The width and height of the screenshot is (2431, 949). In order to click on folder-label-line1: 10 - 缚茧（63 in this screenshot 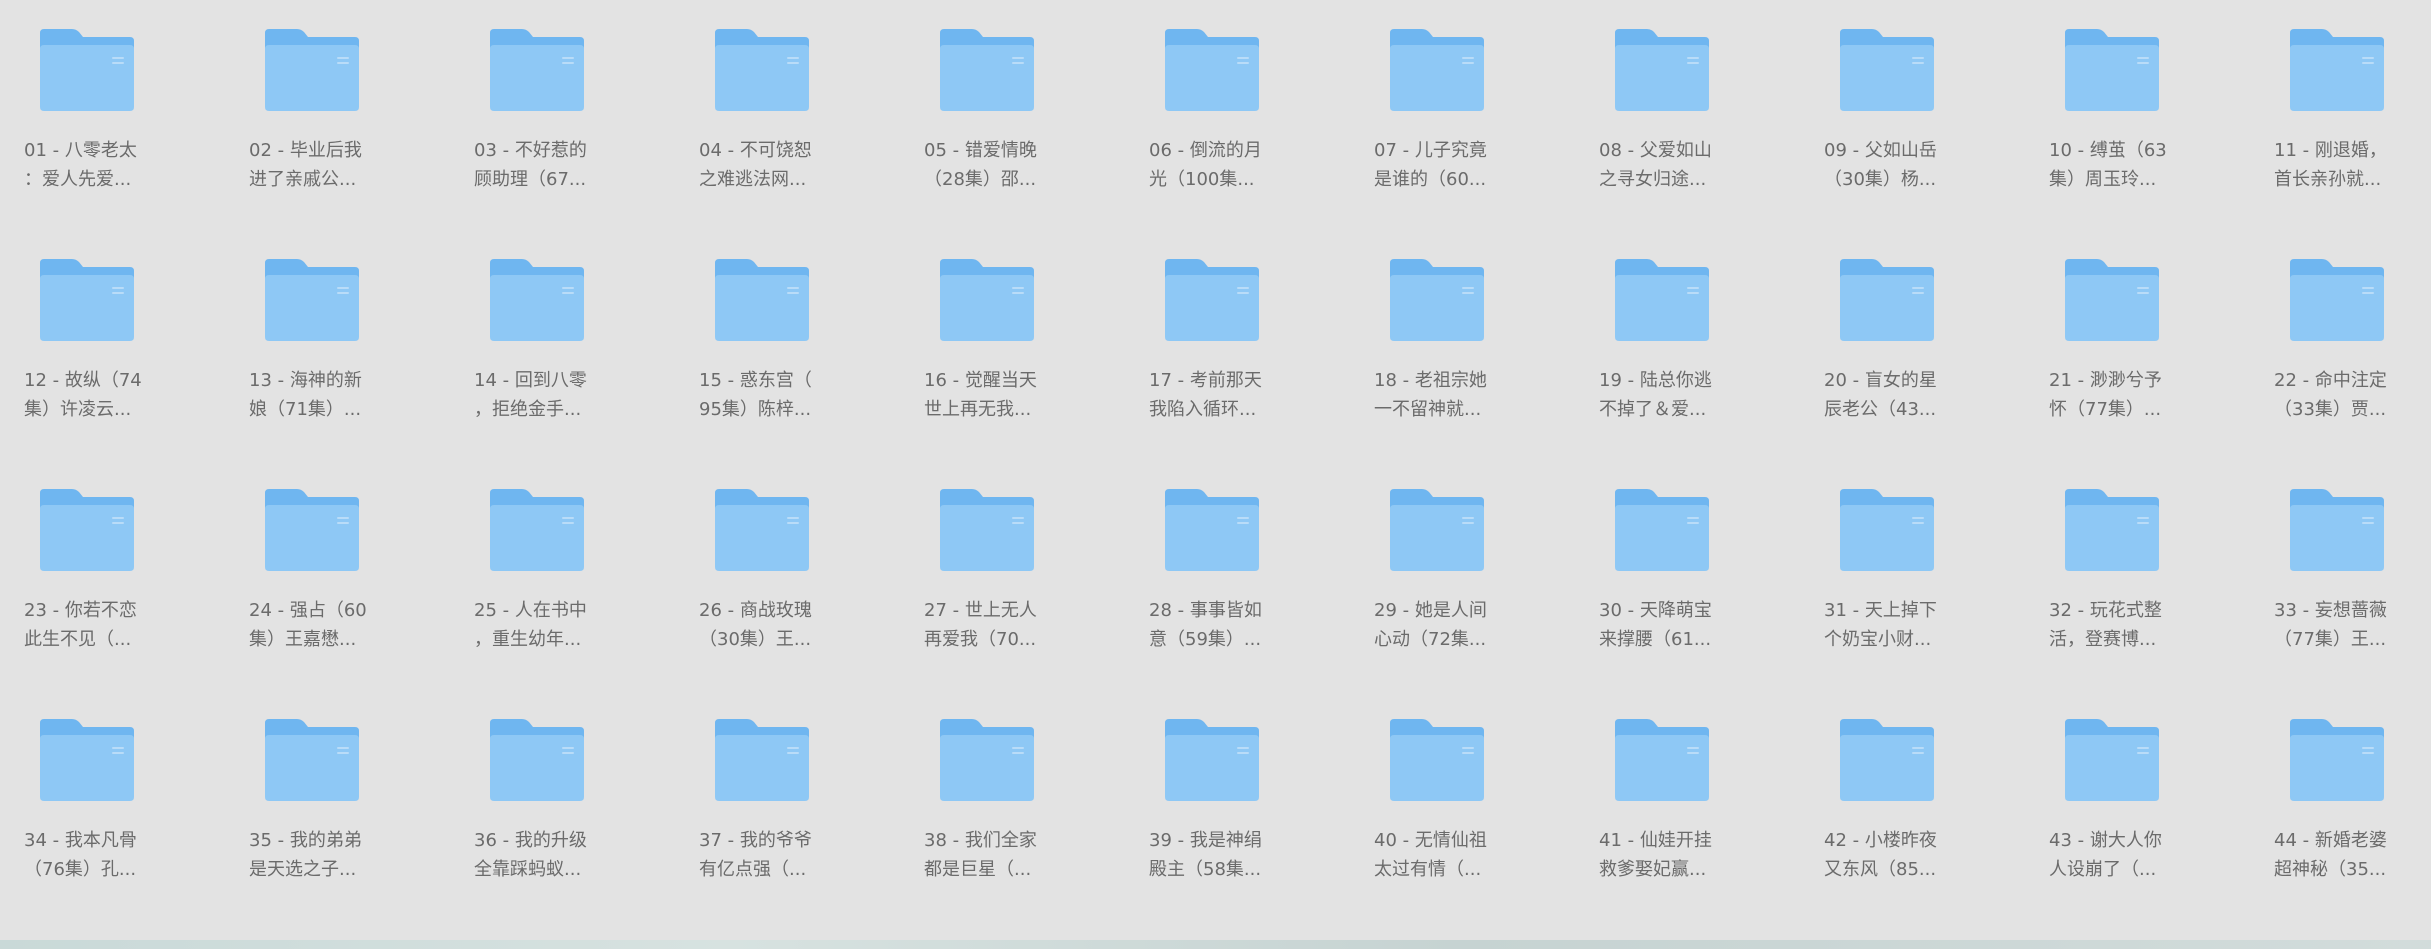, I will do `click(2108, 150)`.